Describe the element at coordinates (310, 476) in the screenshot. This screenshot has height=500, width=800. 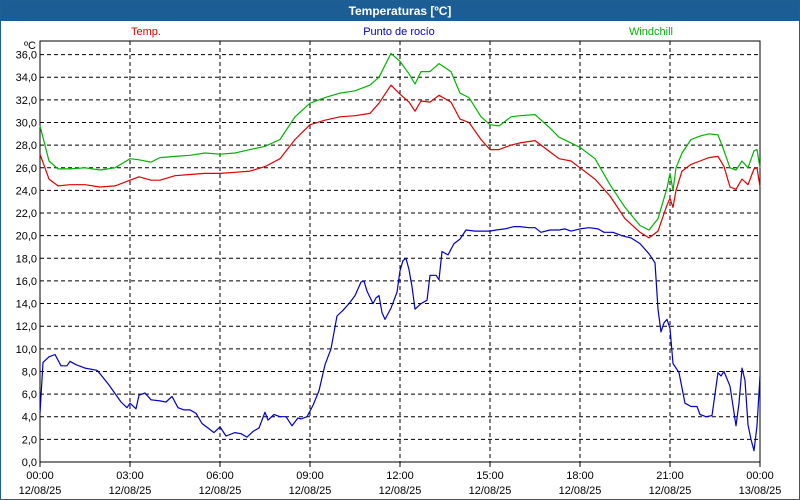
I see `x-tick-time-label: 09:00` at that location.